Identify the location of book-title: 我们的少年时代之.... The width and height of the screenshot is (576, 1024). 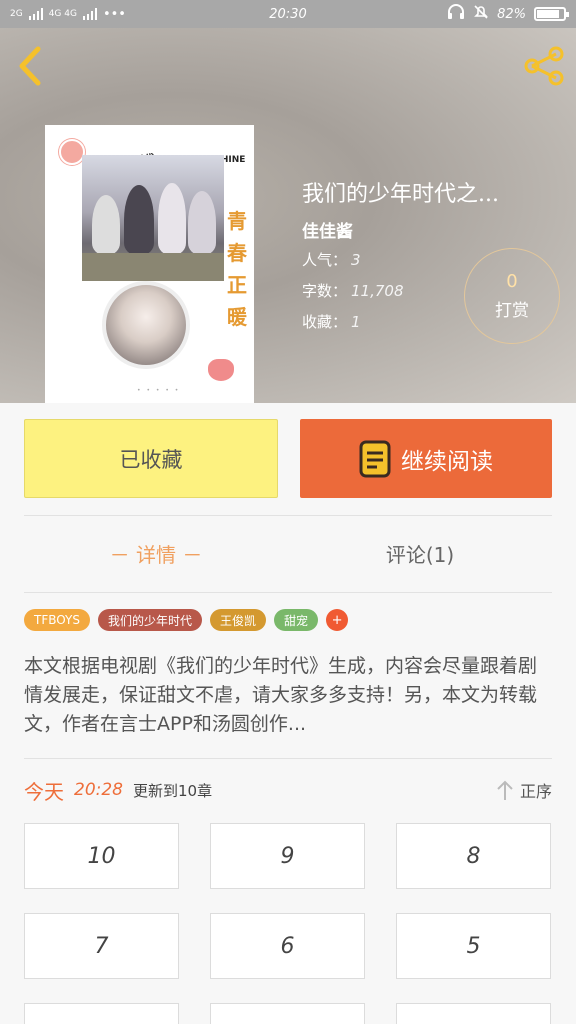
(400, 194).